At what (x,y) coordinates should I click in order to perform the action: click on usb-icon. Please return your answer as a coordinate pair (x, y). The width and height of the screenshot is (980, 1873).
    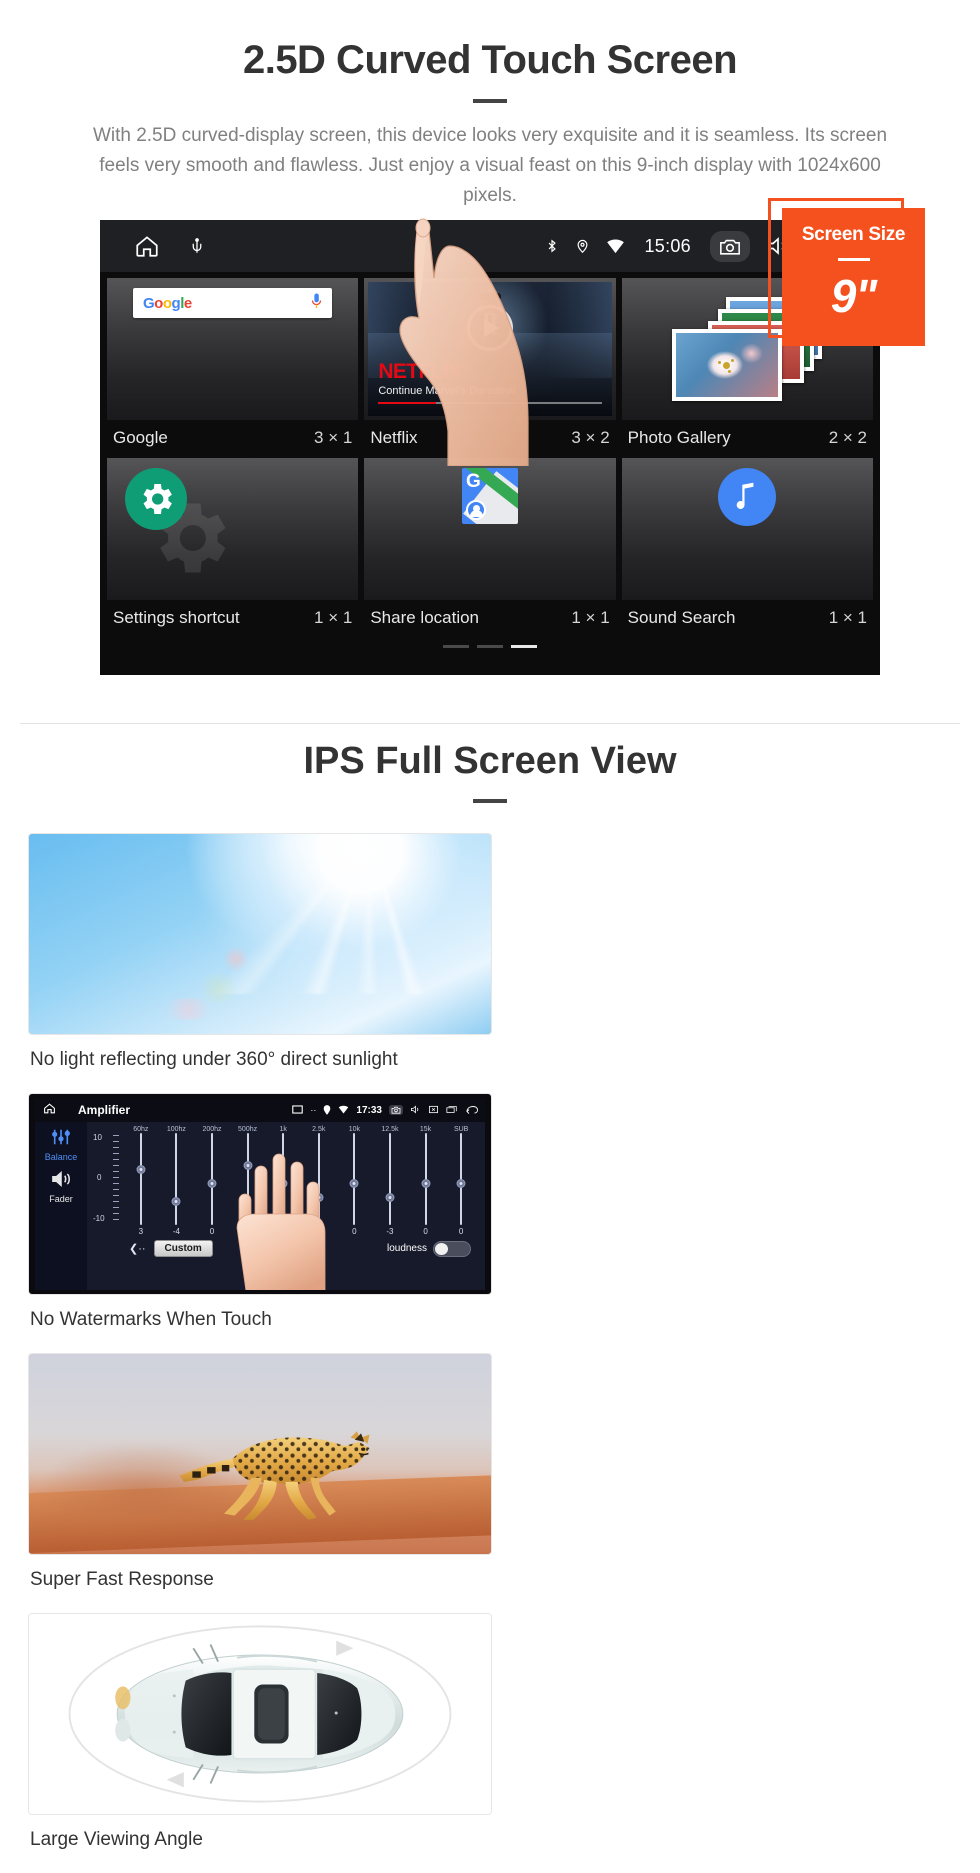
    Looking at the image, I should click on (197, 246).